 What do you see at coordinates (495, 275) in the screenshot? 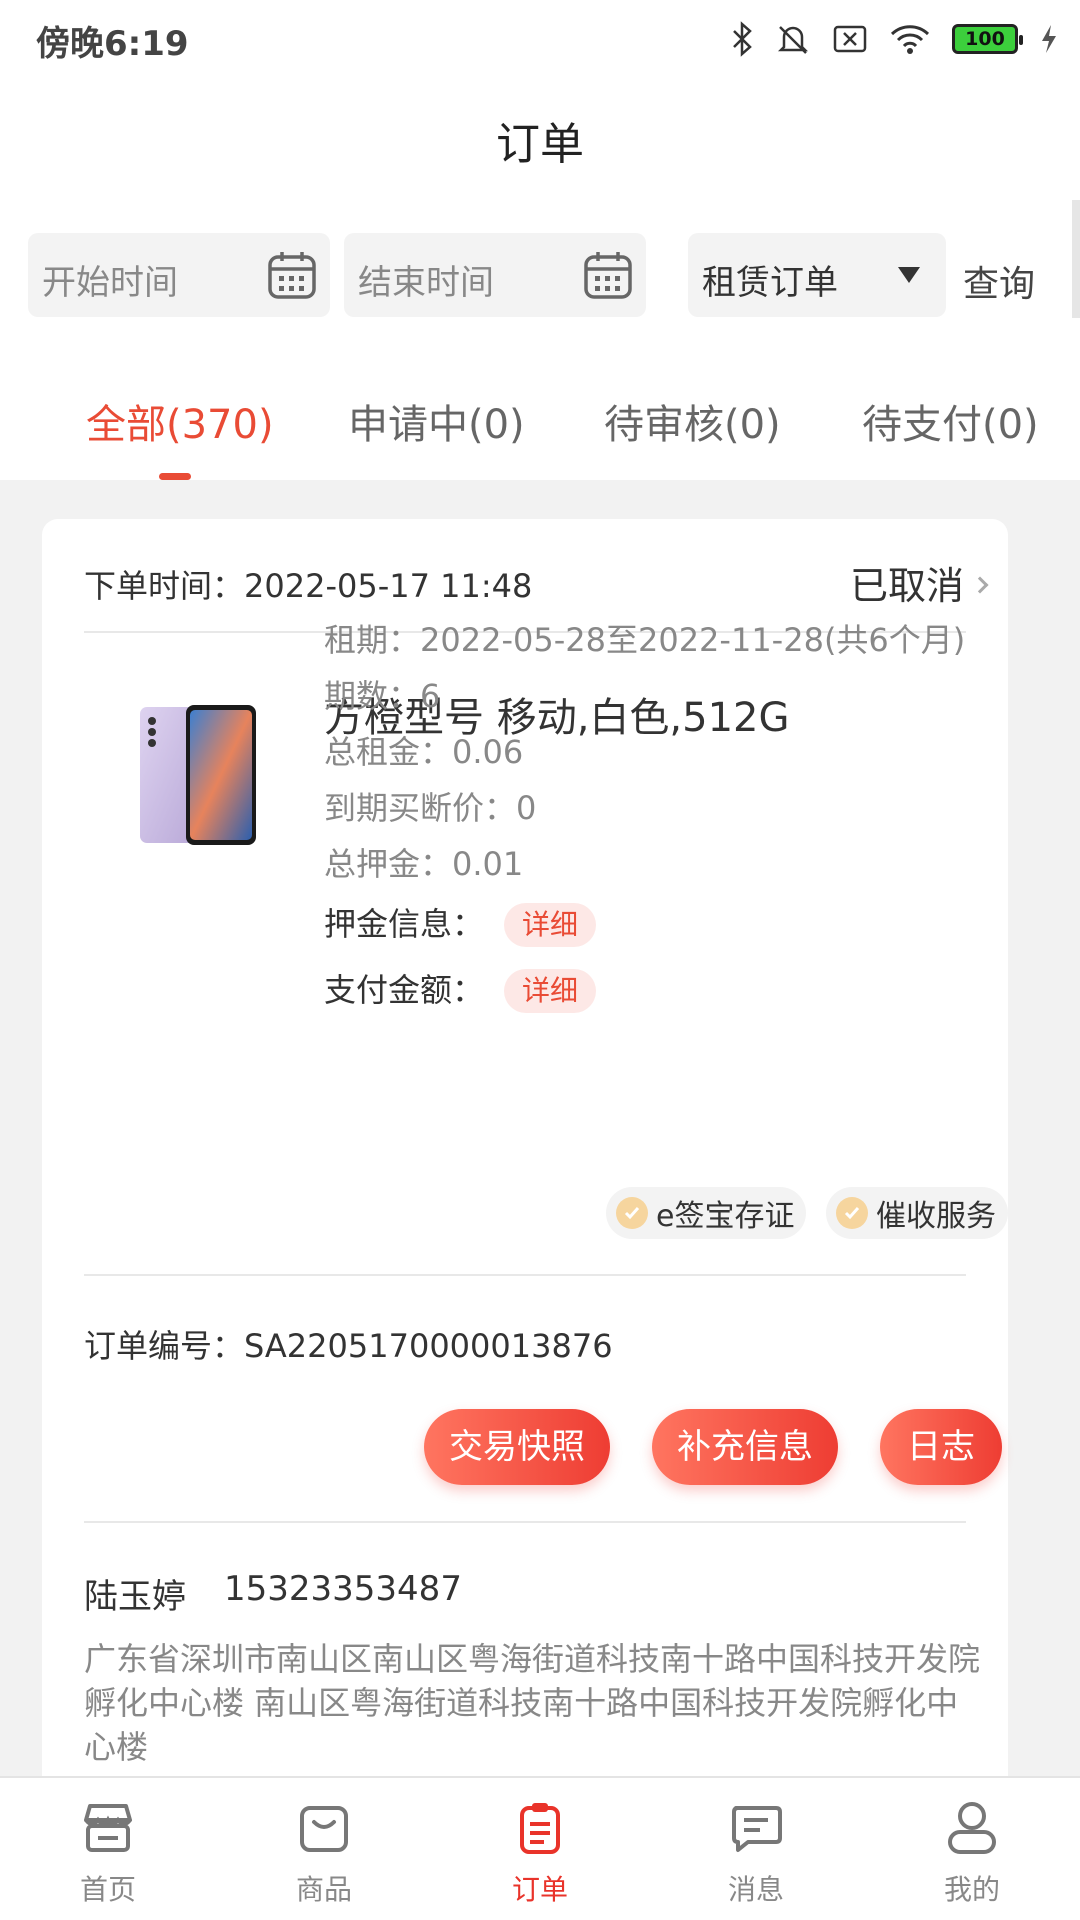
I see `end-date-field: 结束时间` at bounding box center [495, 275].